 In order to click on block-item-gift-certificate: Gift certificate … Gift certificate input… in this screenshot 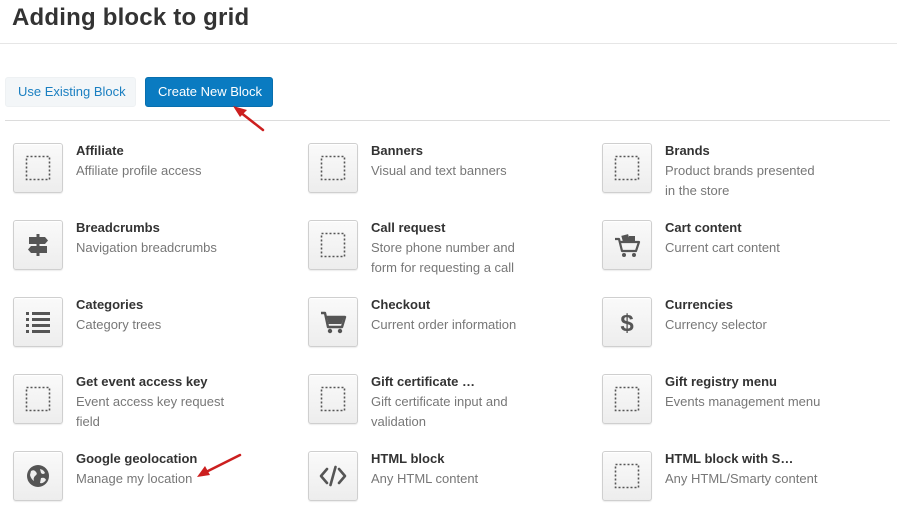, I will do `click(450, 410)`.